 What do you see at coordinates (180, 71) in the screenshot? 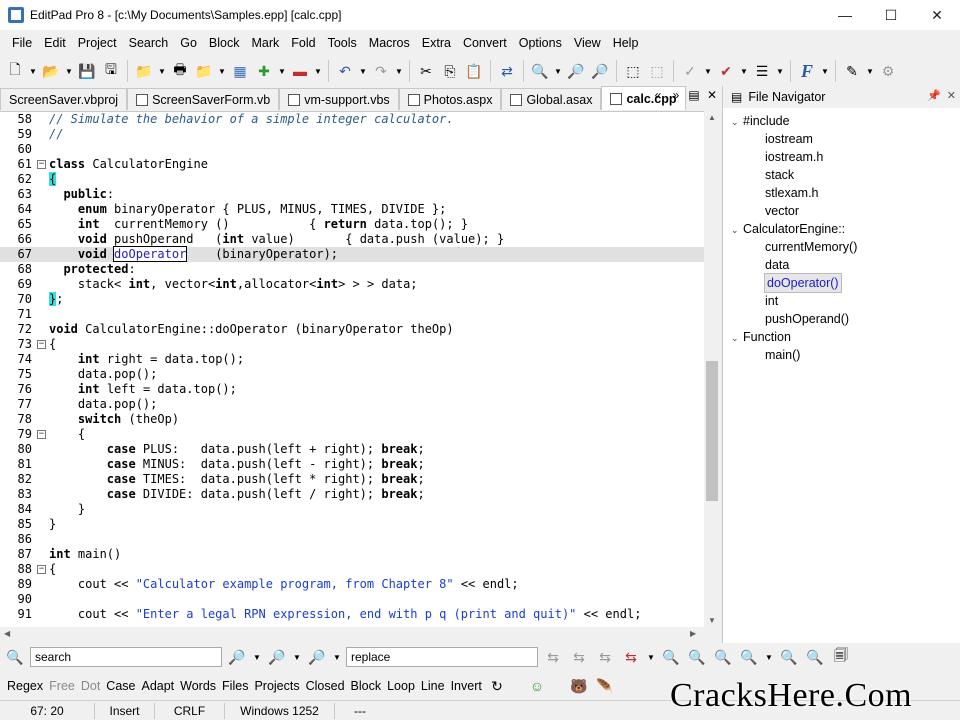
I see `print-icon: 🖶` at bounding box center [180, 71].